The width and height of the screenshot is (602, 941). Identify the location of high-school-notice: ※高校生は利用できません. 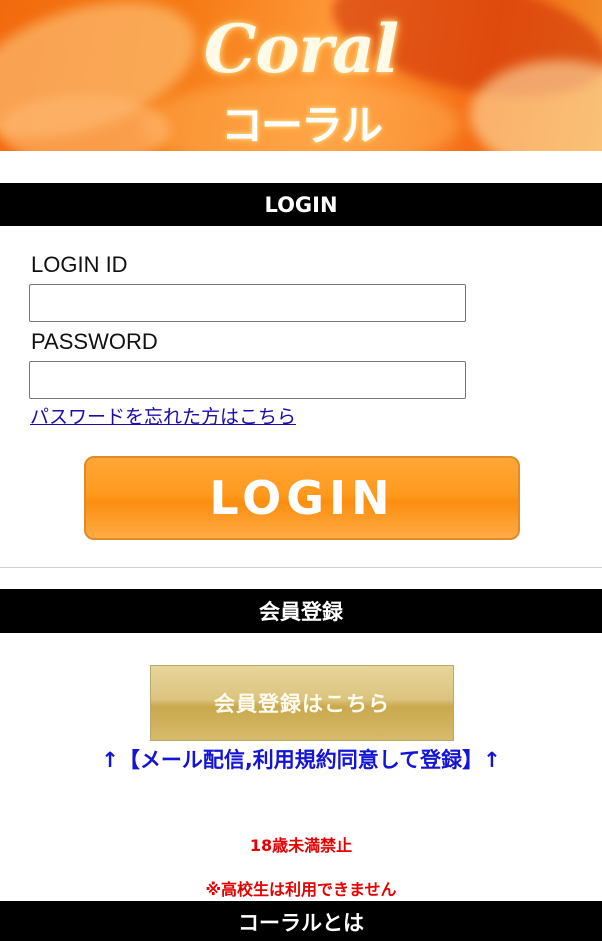
(301, 889).